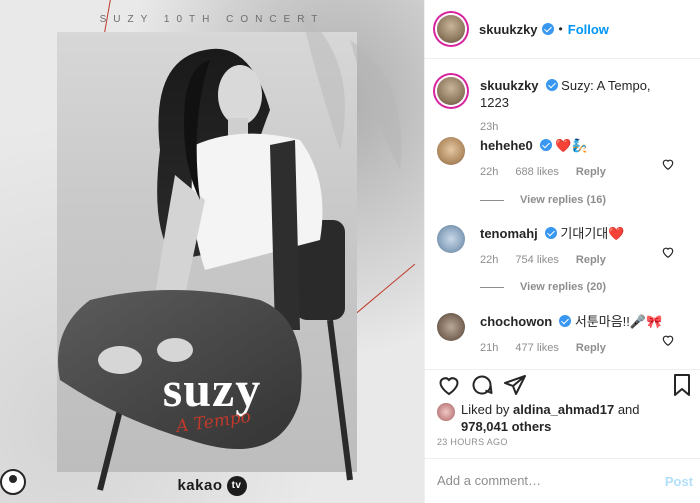  I want to click on comment-body: 서툰마음!!🎤🎀, so click(618, 321).